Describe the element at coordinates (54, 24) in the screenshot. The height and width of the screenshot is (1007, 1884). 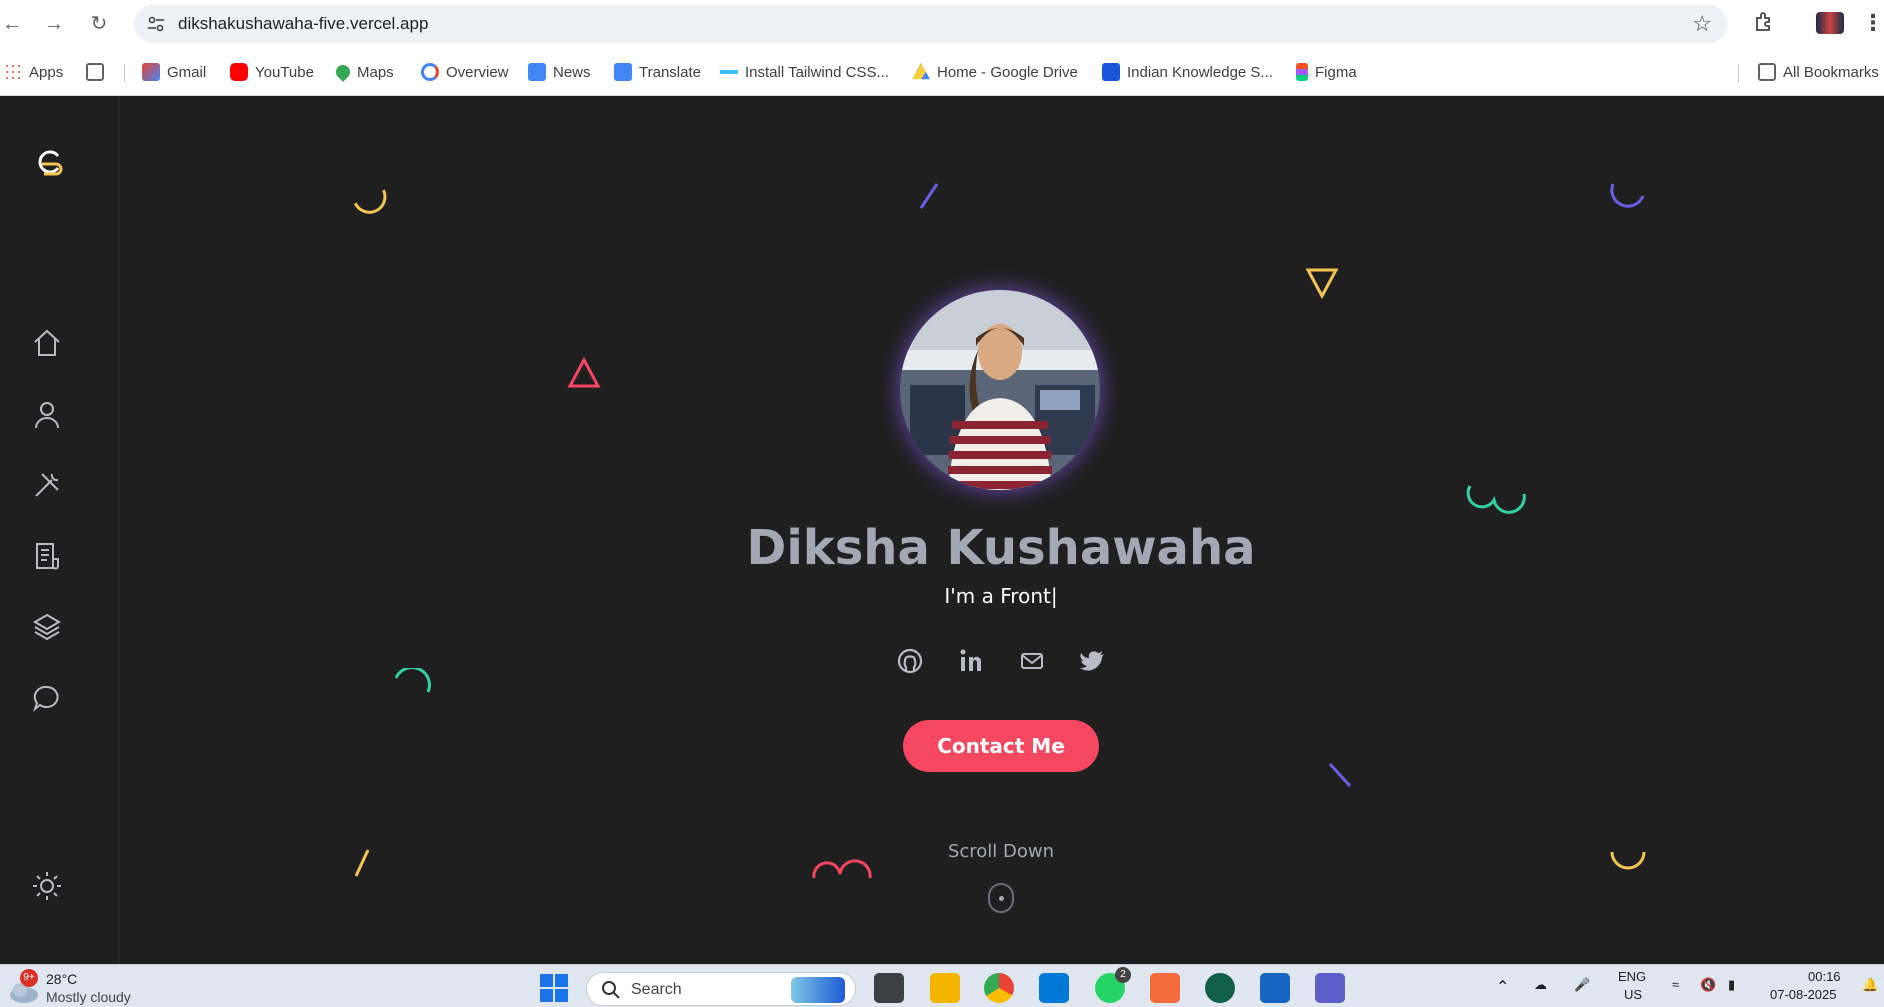
I see `forward-icon: →` at that location.